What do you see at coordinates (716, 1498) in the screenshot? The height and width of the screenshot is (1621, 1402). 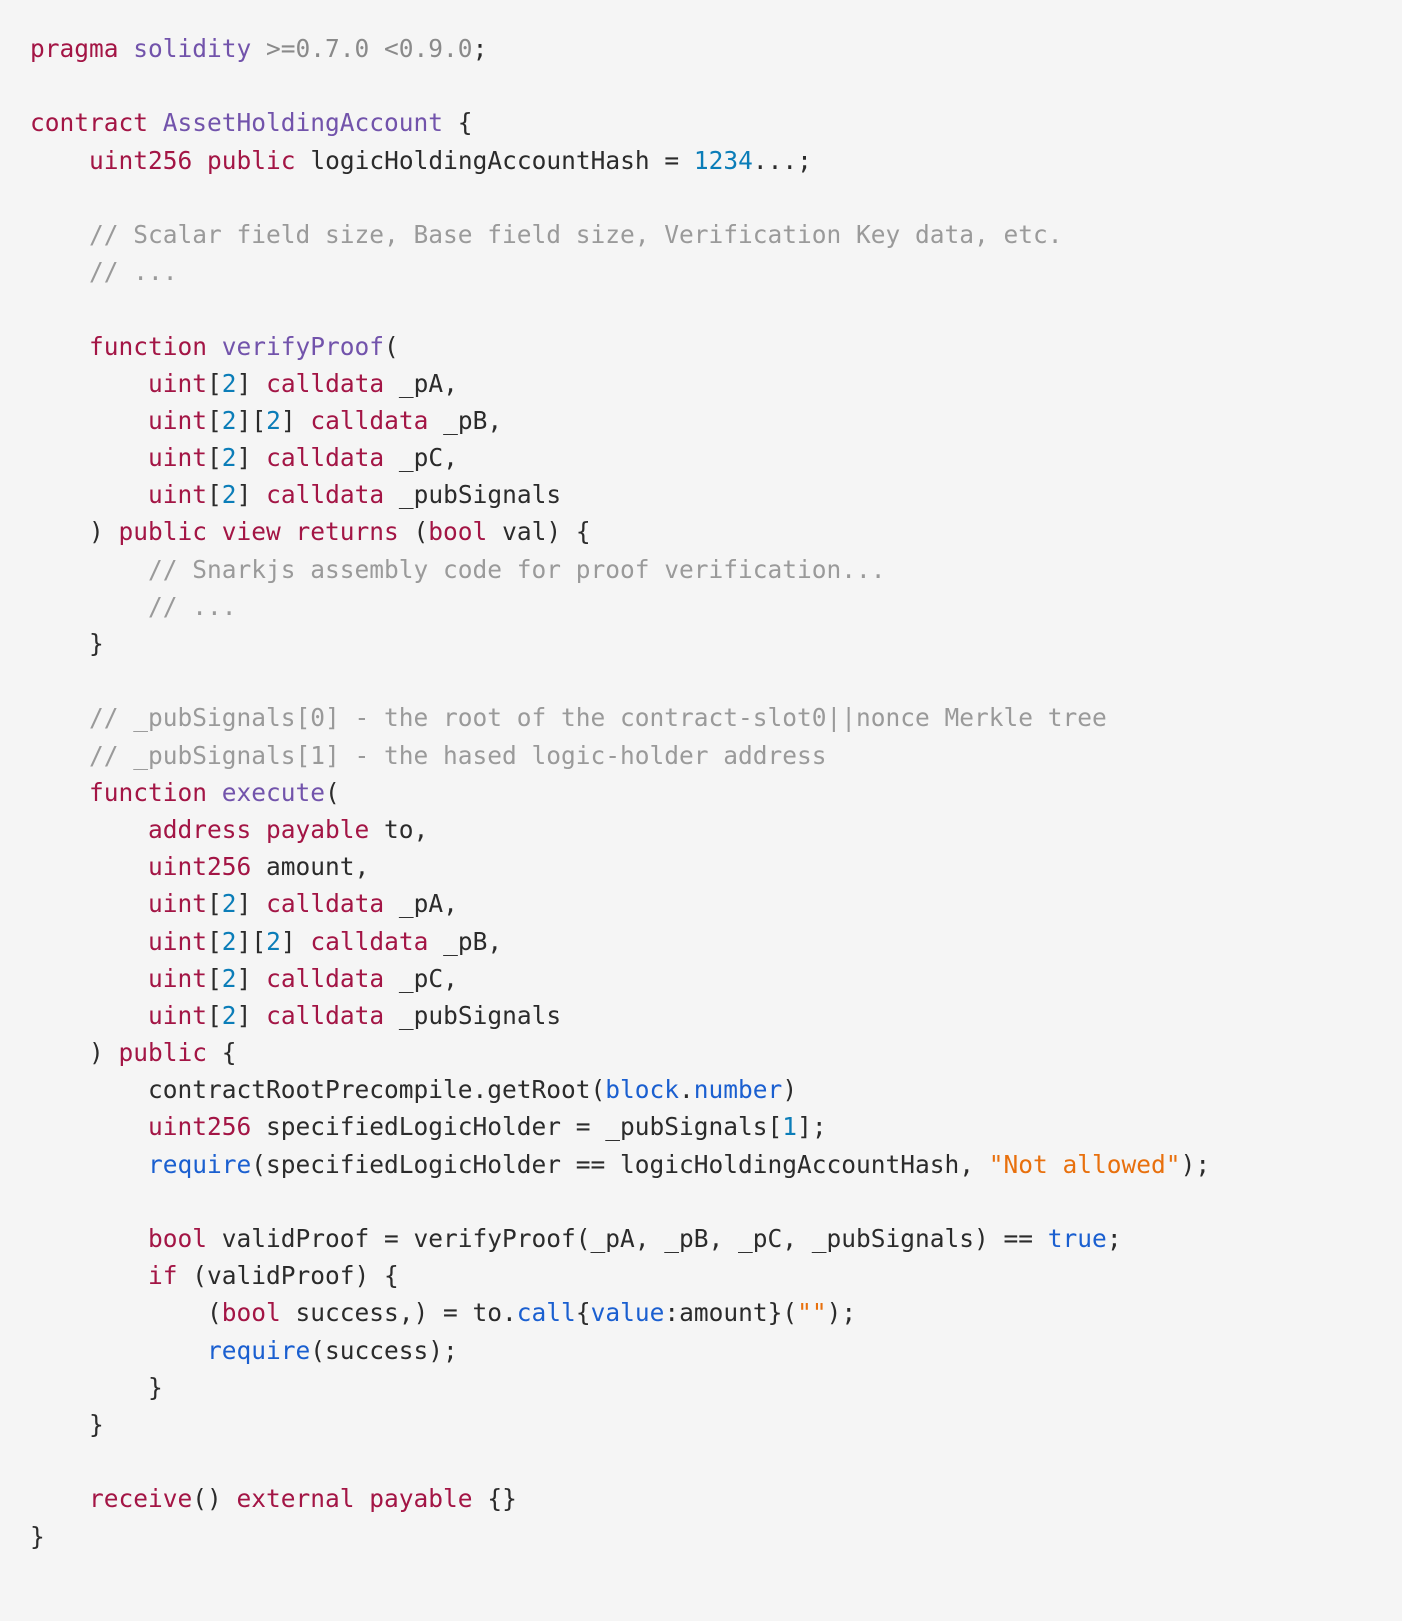 I see `code-line: receive() external payable {}` at bounding box center [716, 1498].